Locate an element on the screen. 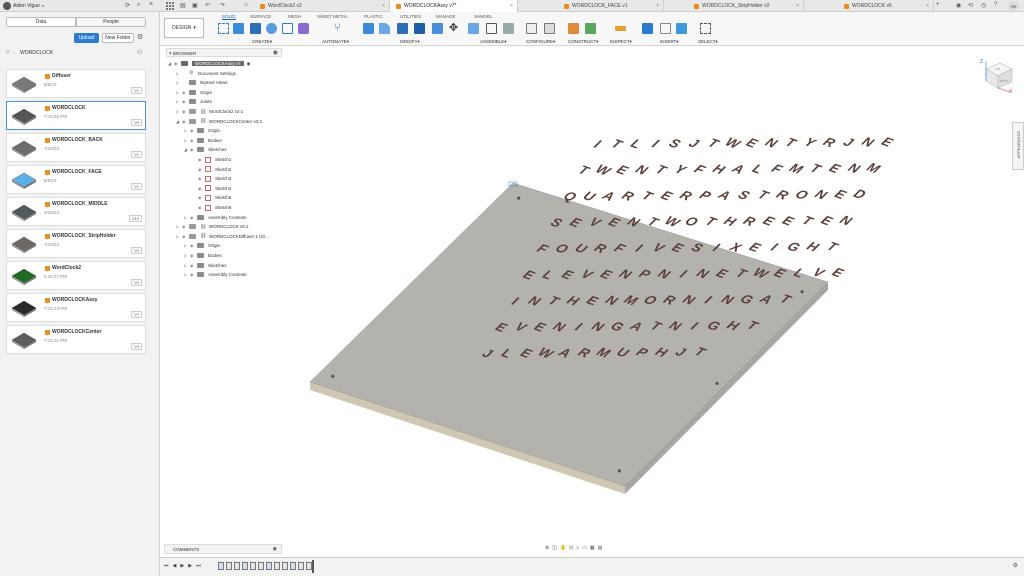 The image size is (1024, 576). upload-button: Upload is located at coordinates (86, 38).